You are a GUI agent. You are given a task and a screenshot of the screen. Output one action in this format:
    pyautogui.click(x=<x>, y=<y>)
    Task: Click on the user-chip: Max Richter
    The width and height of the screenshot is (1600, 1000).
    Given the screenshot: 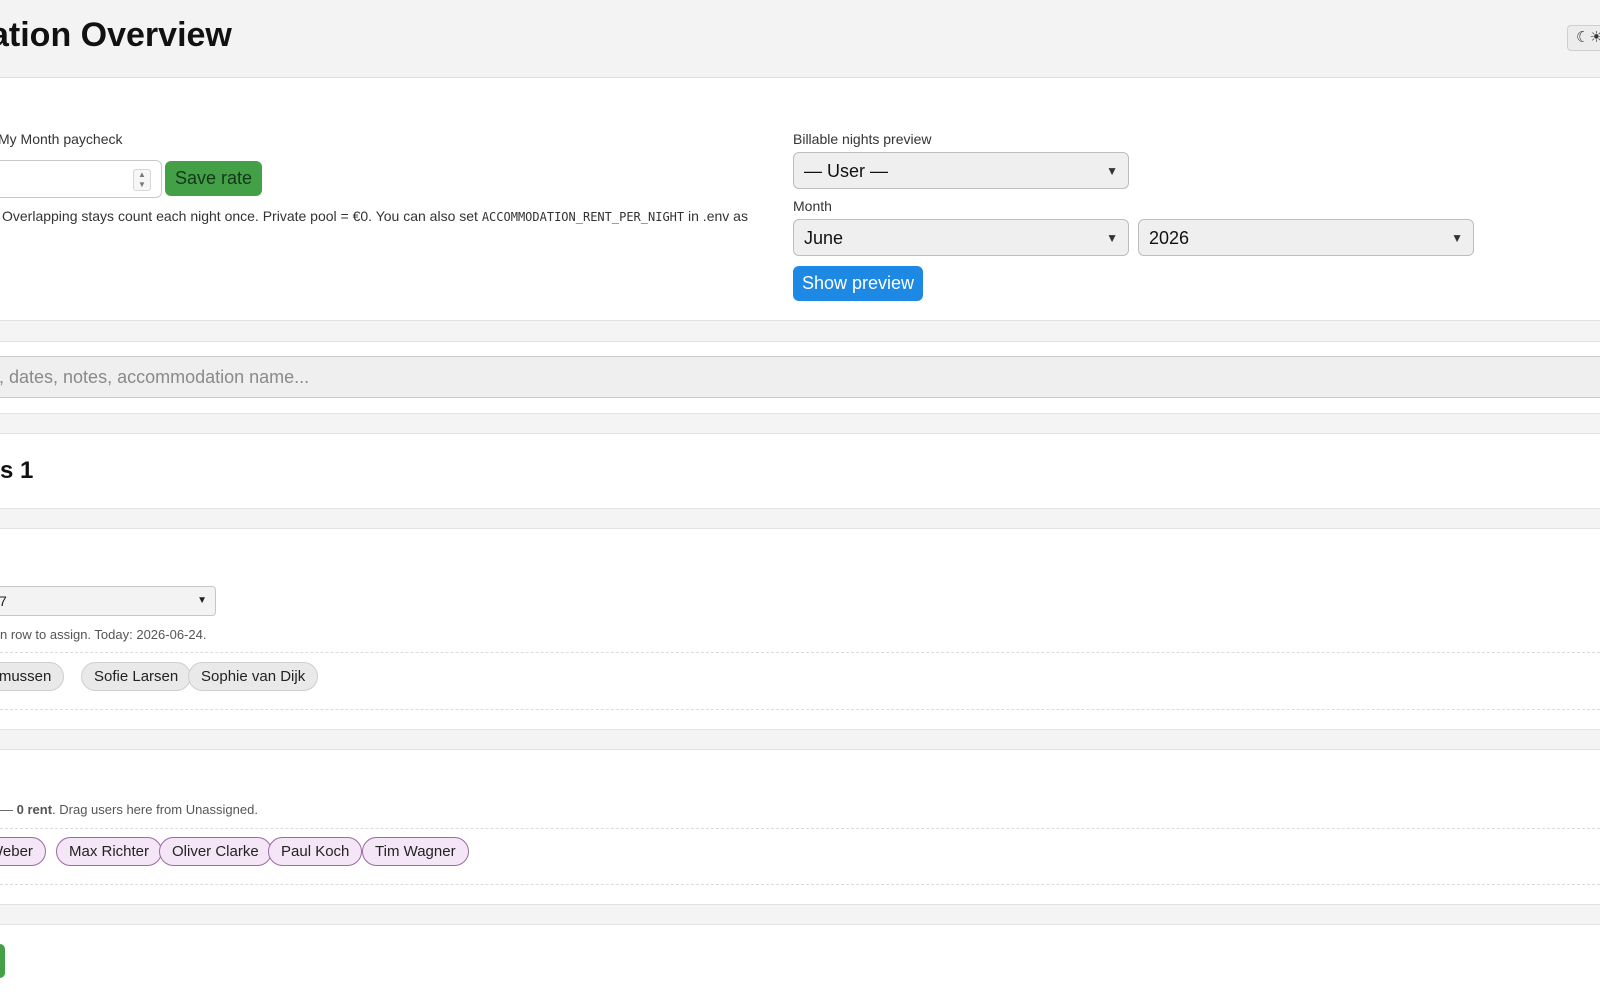 What is the action you would take?
    pyautogui.click(x=109, y=851)
    